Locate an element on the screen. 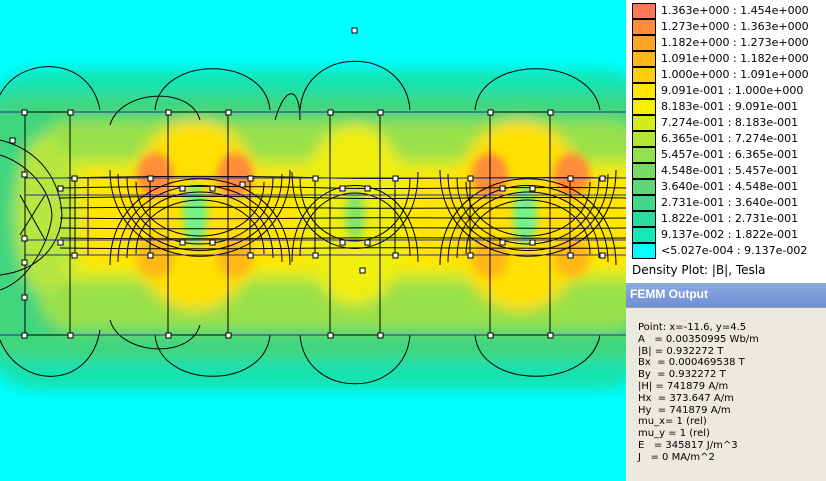 The width and height of the screenshot is (826, 481). legend-row: 4.548e-001 : 5.457e-001 is located at coordinates (729, 171).